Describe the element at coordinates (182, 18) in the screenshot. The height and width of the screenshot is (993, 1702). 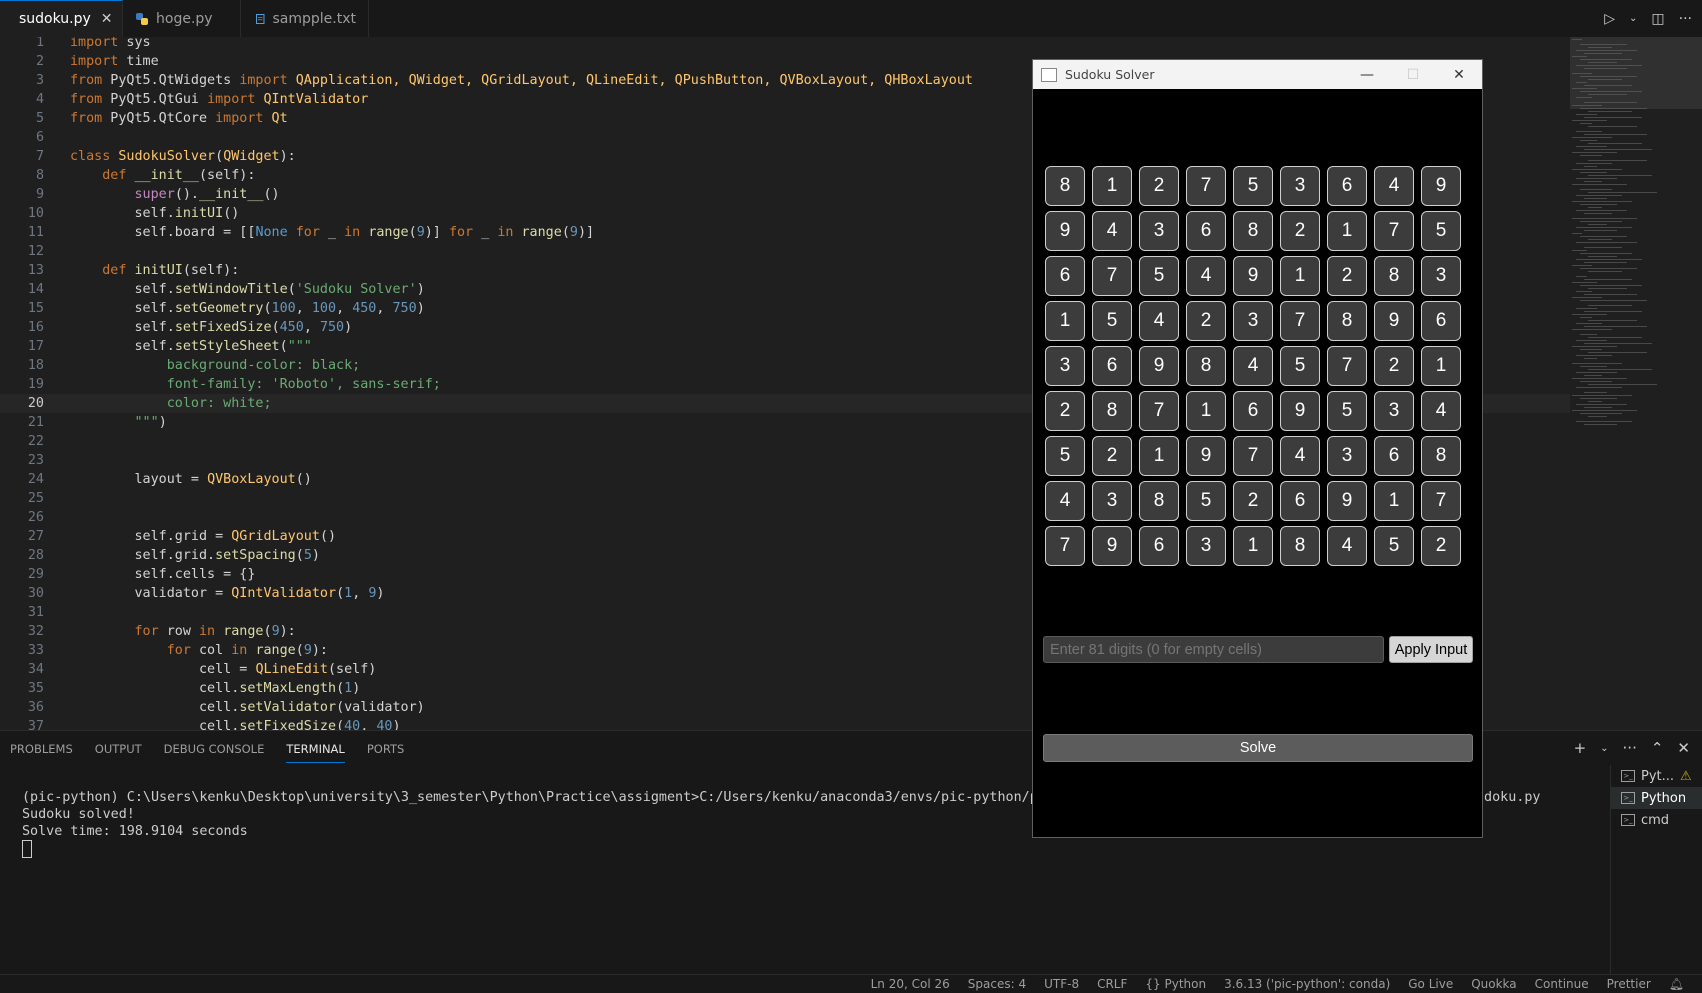
I see `tab-hoge-py: hoge.py` at that location.